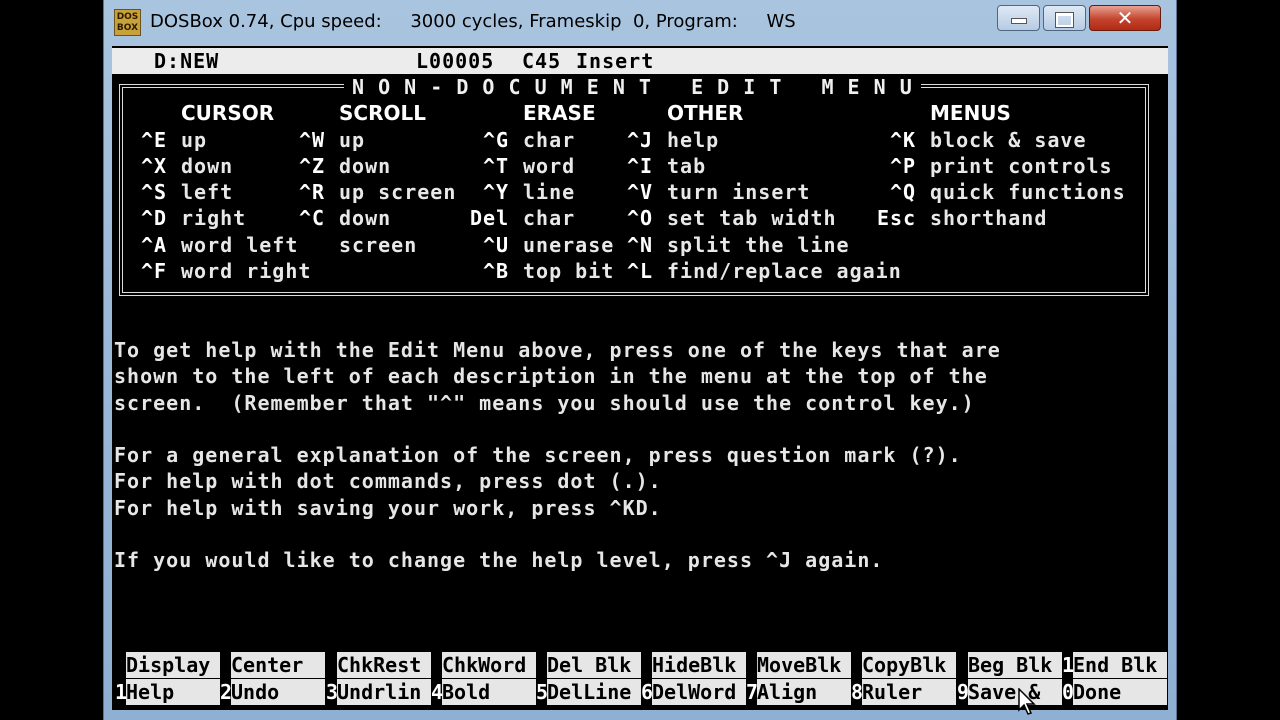 This screenshot has height=720, width=1280. Describe the element at coordinates (173, 665) in the screenshot. I see `fkey-shift-label: Display` at that location.